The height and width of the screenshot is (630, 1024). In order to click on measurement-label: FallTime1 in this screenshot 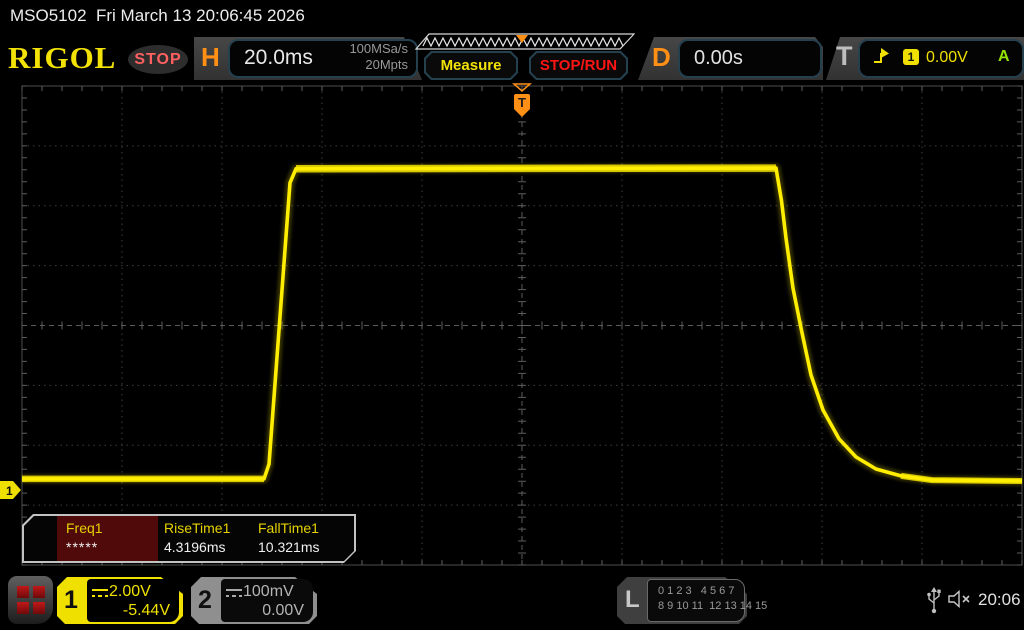, I will do `click(288, 528)`.